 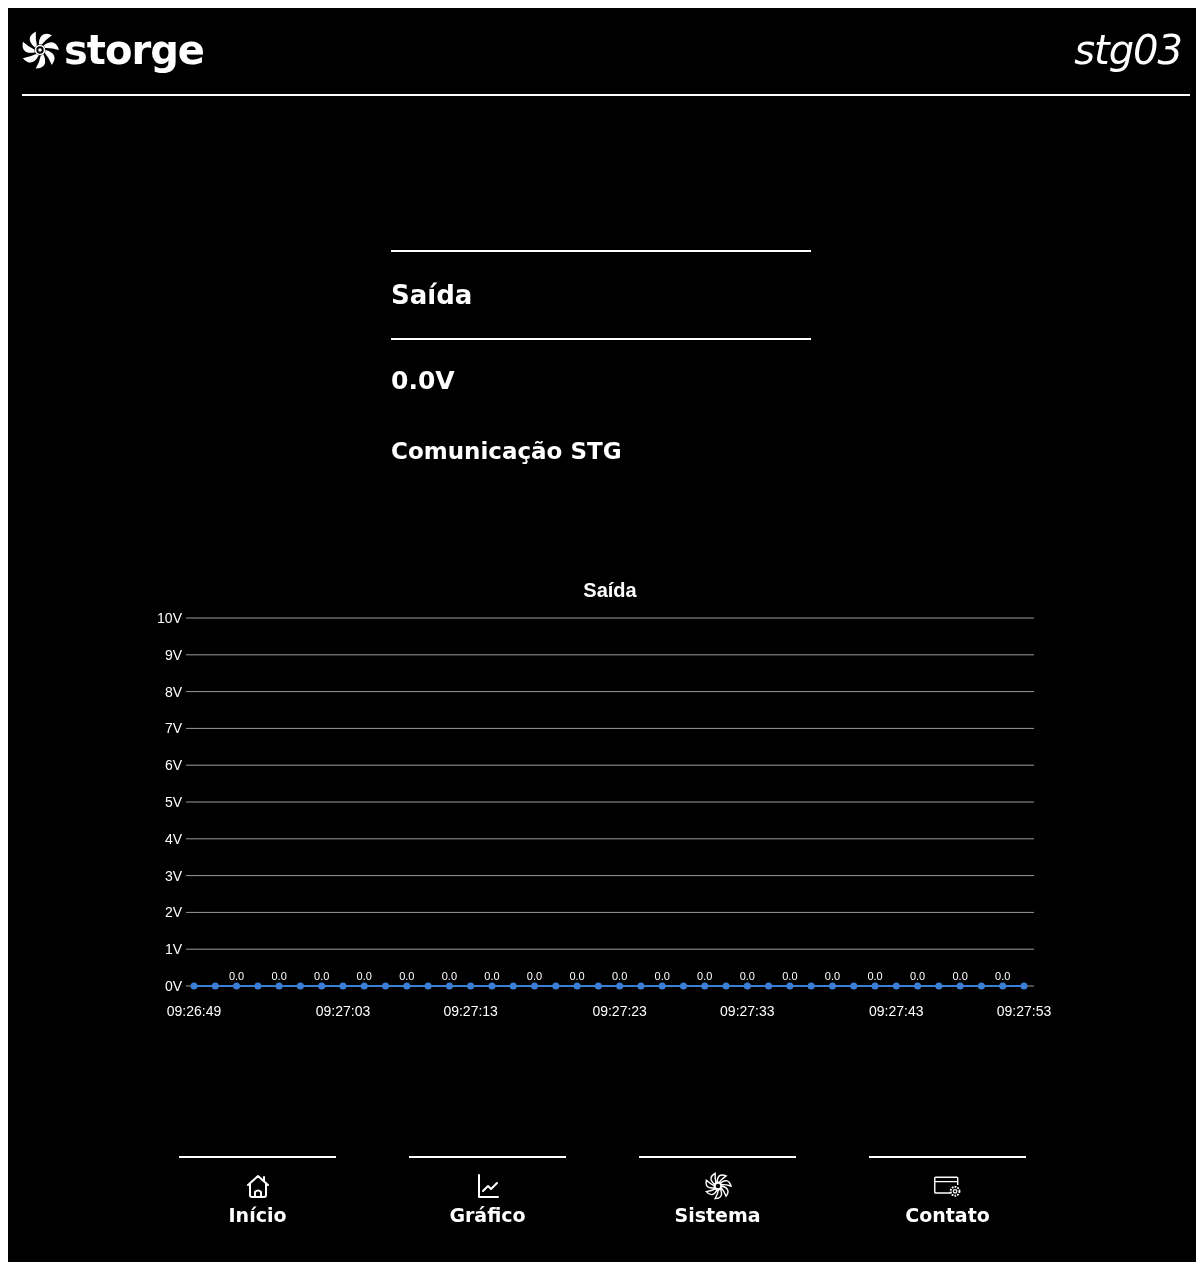 I want to click on x-axis-label: 09:27:23, so click(x=619, y=1011).